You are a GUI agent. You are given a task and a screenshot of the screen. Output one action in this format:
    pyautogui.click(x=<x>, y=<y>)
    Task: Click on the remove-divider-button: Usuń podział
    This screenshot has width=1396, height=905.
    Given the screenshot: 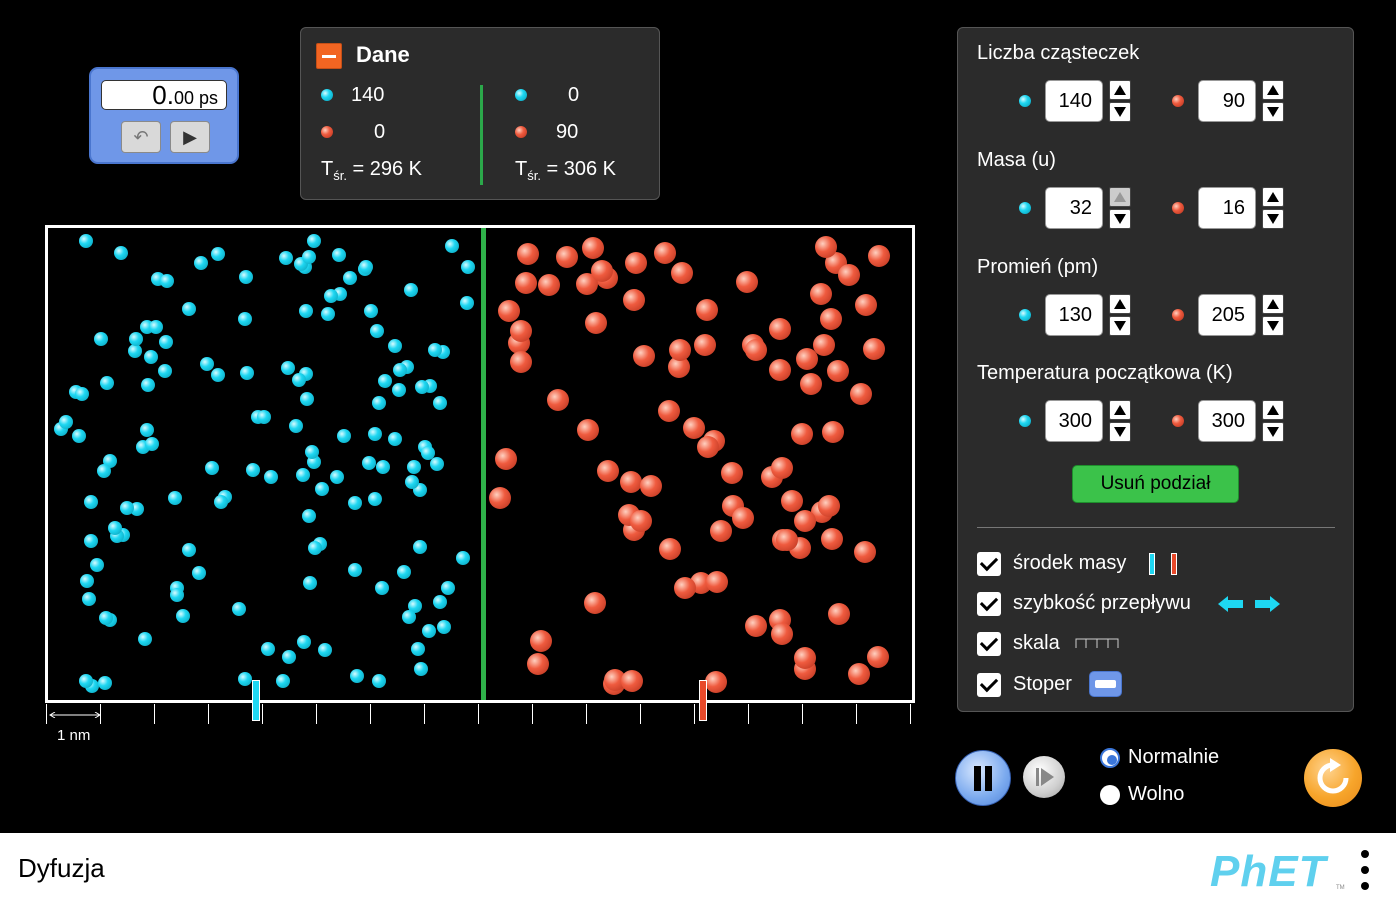 What is the action you would take?
    pyautogui.click(x=1155, y=484)
    